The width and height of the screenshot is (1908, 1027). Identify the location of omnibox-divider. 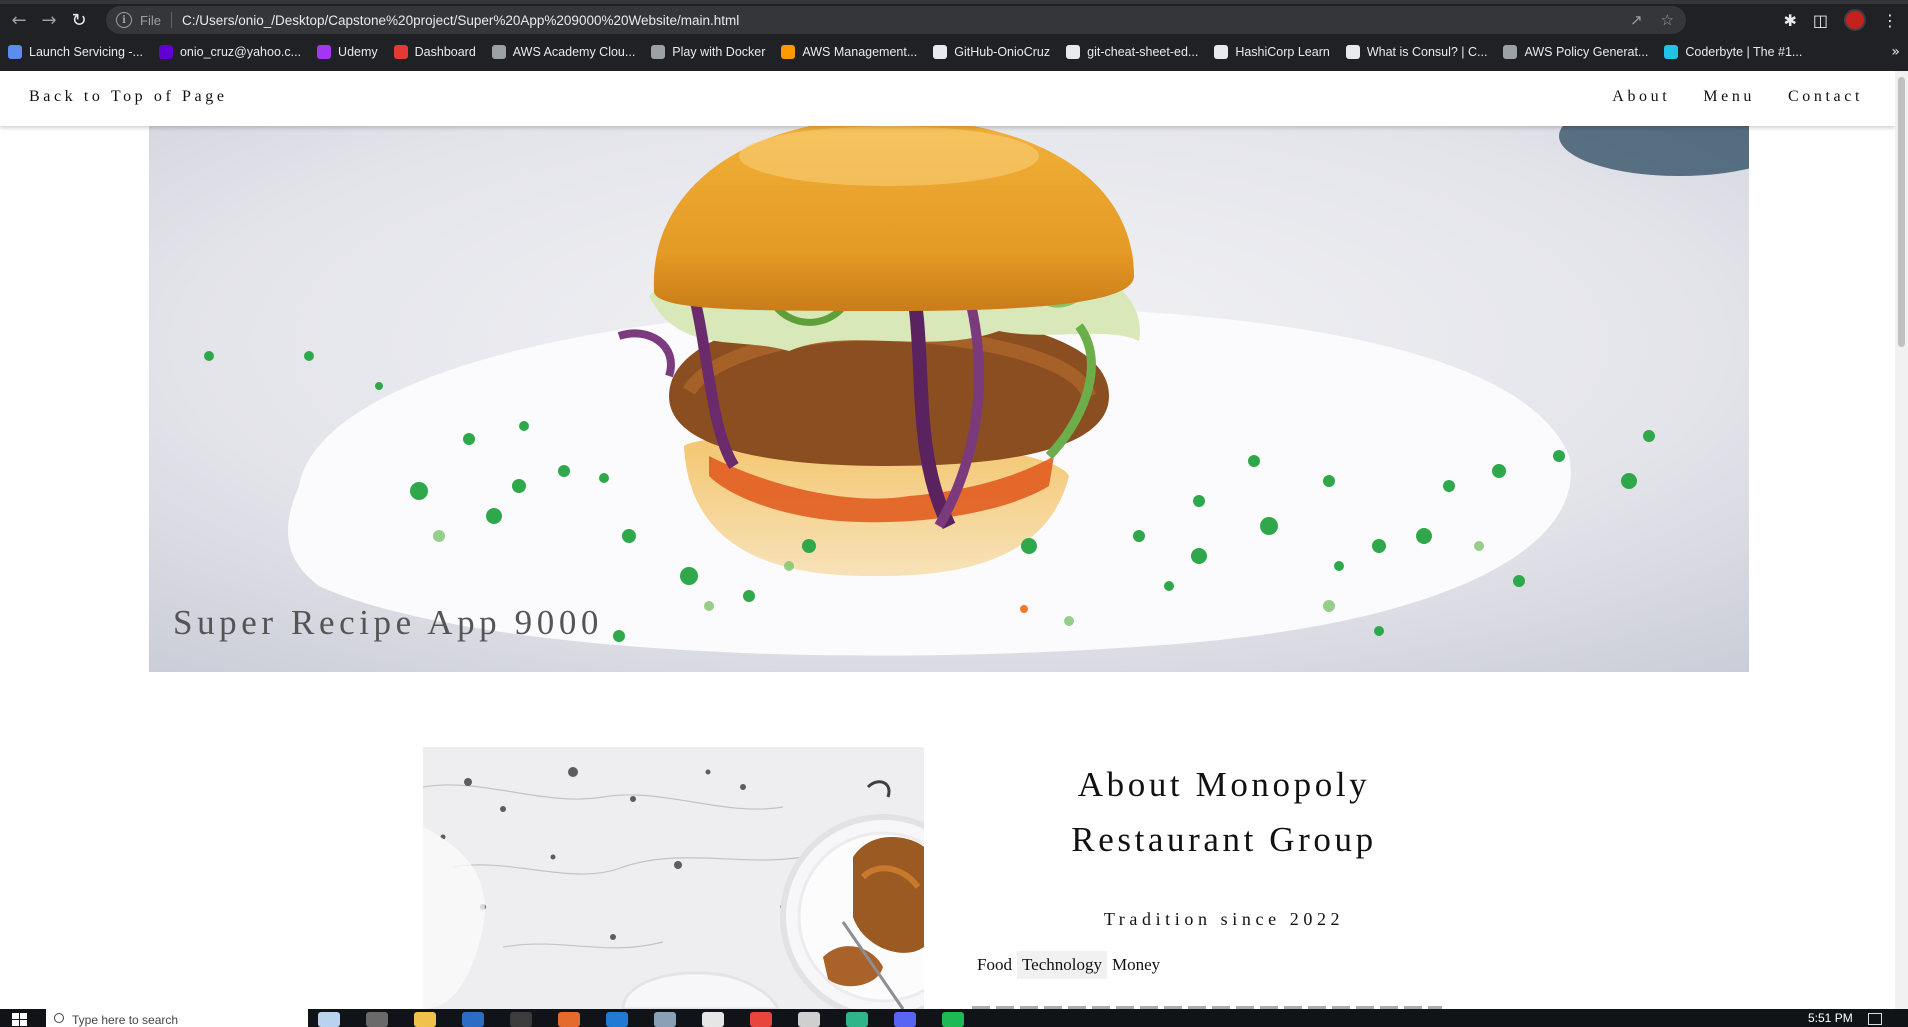
(171, 20).